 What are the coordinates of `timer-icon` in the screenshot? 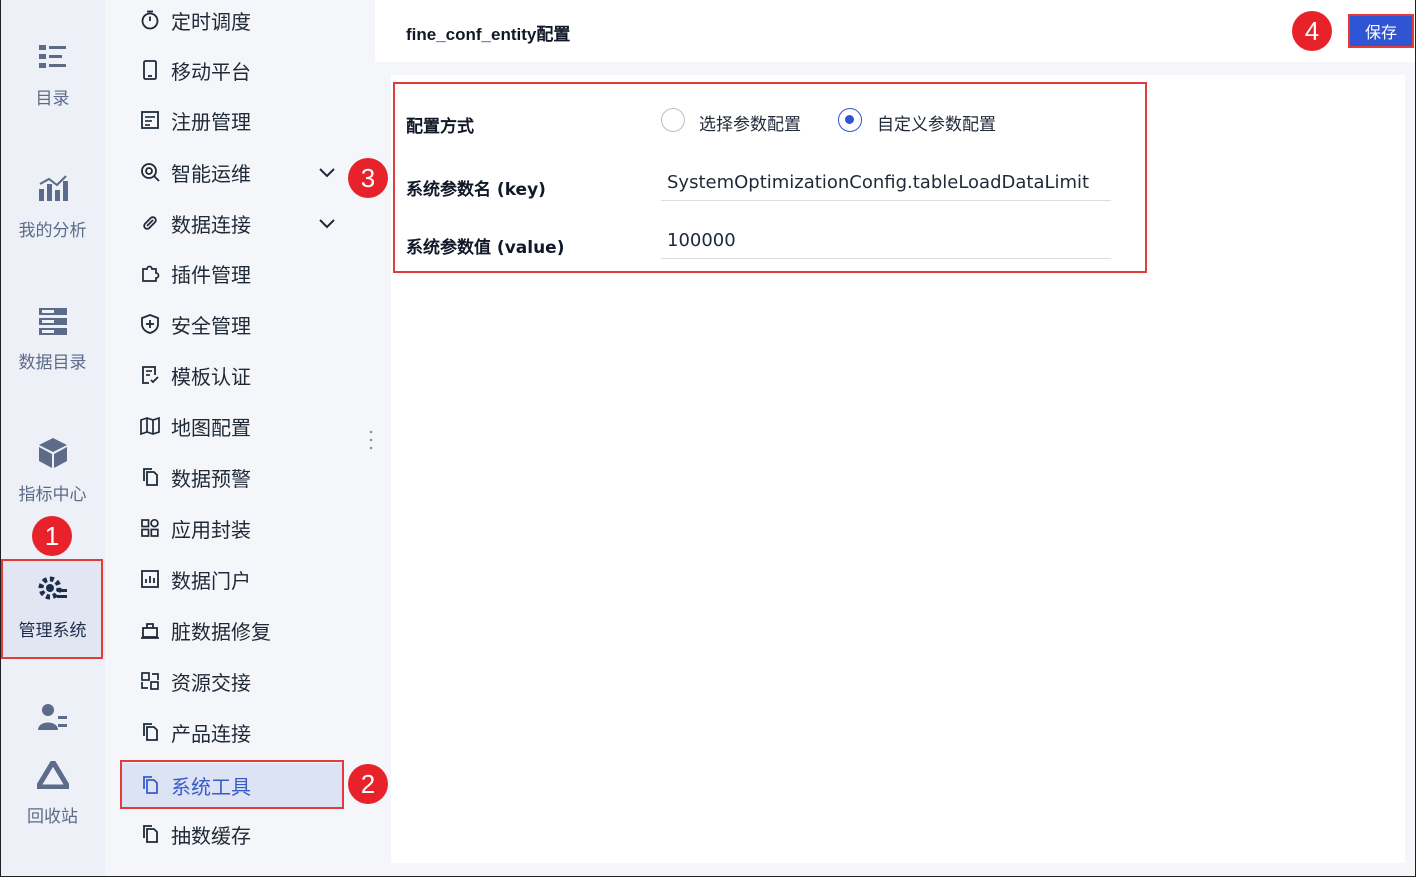 It's located at (150, 20).